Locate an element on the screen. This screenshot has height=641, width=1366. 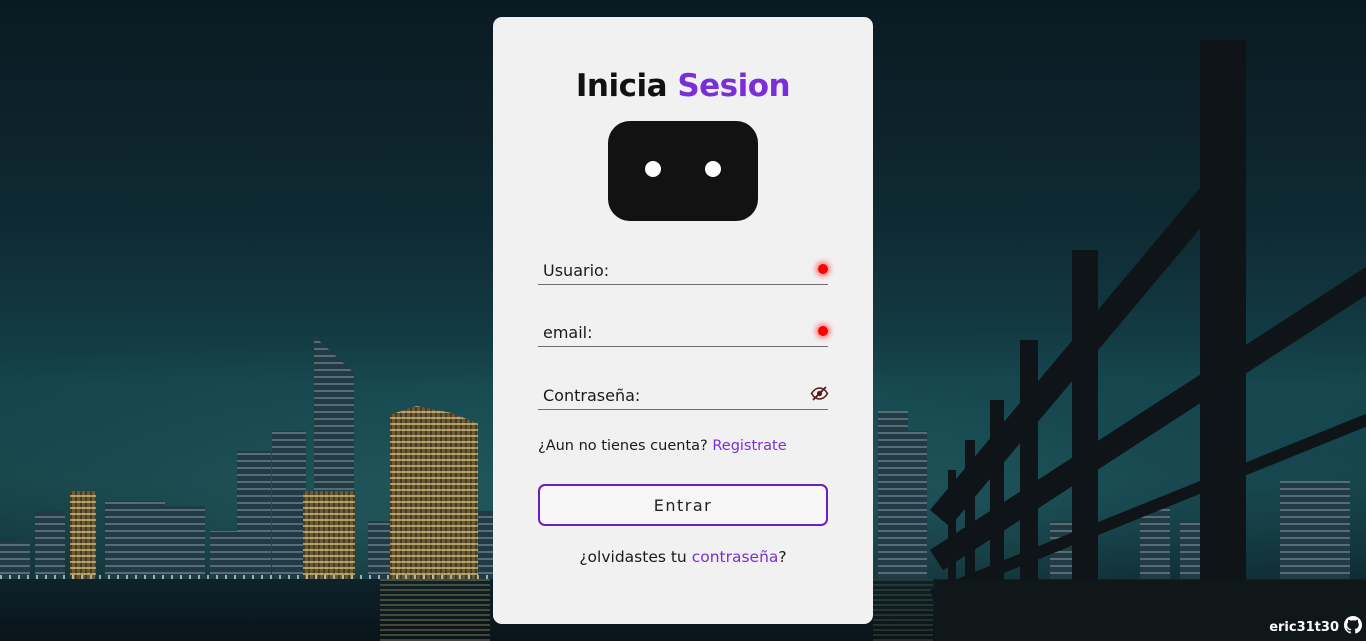
username-status-dot-icon is located at coordinates (823, 269).